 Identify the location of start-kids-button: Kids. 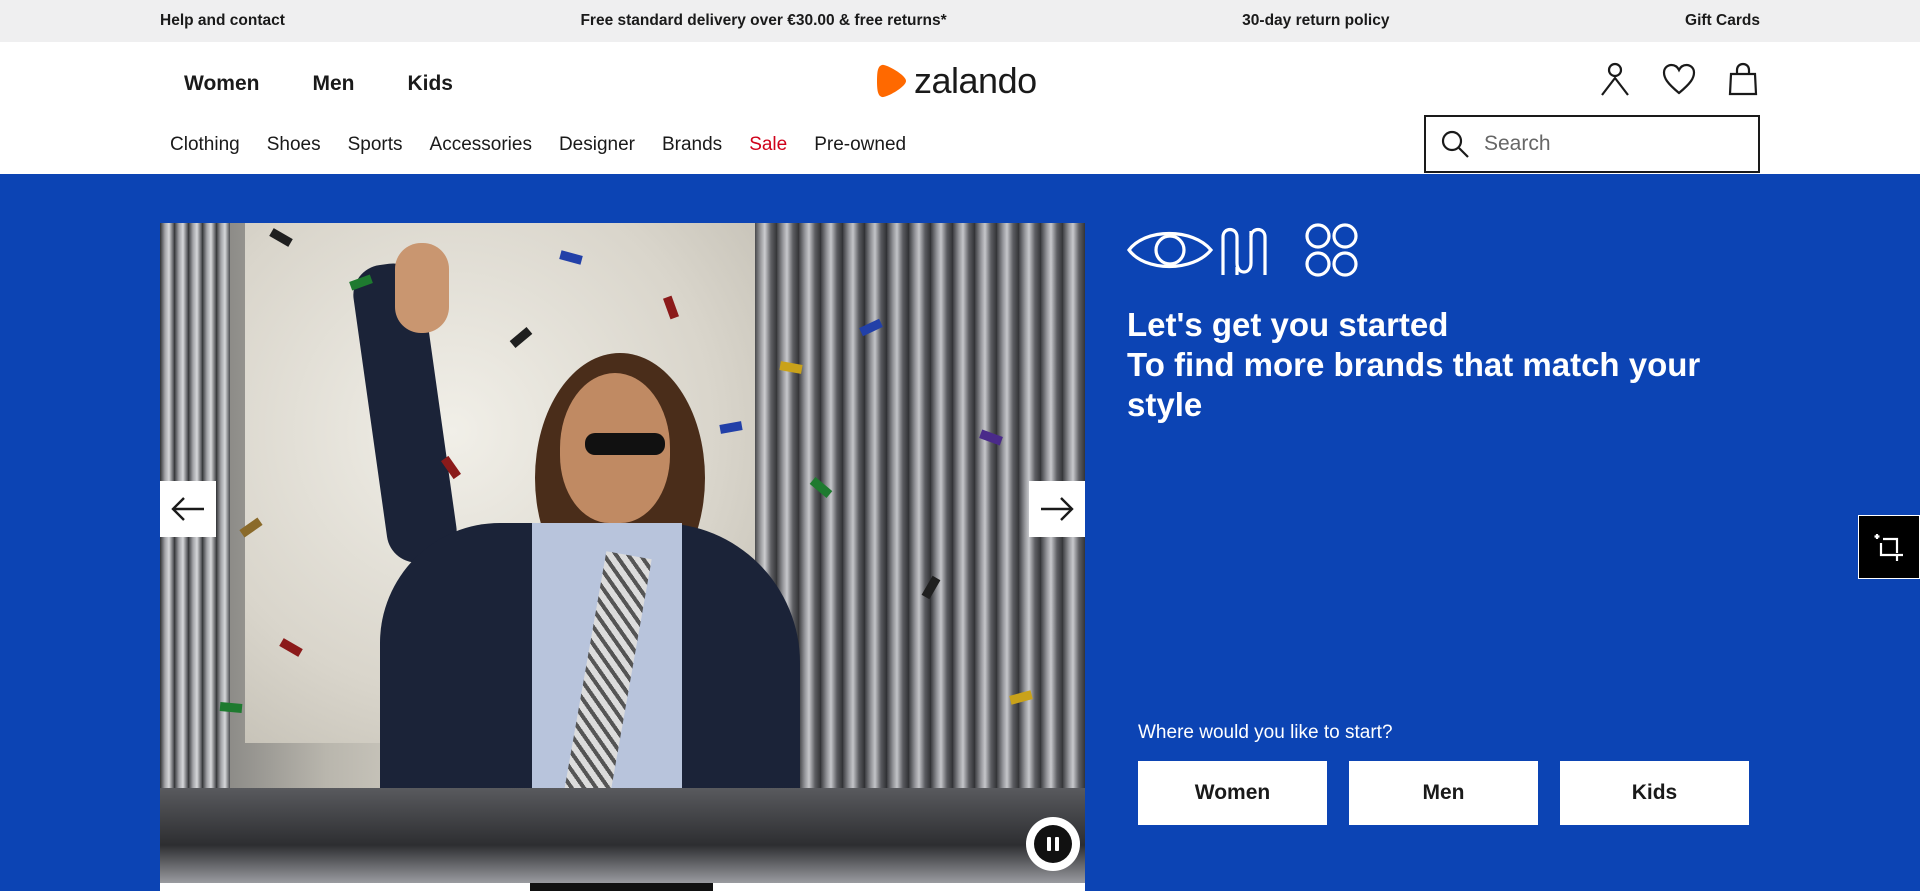
(1654, 793).